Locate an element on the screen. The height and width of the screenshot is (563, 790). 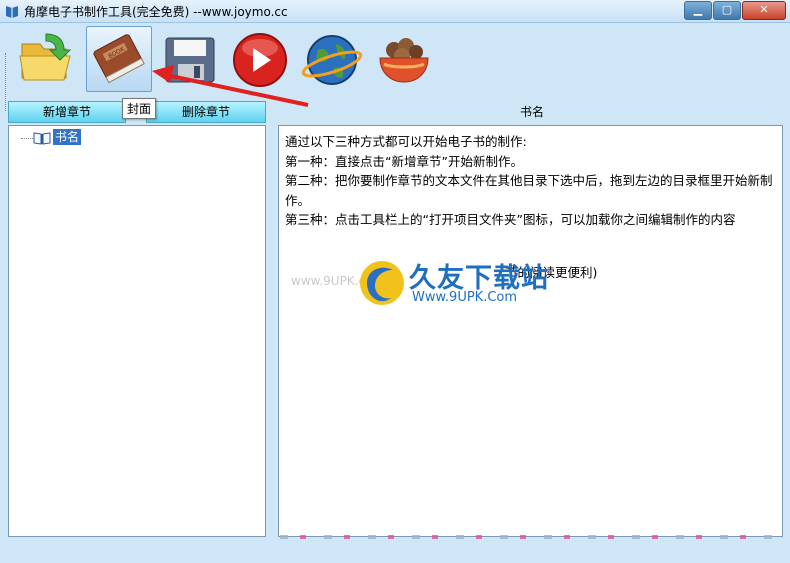
watermark-brand-url: Www.9UPK.Com is located at coordinates (465, 297).